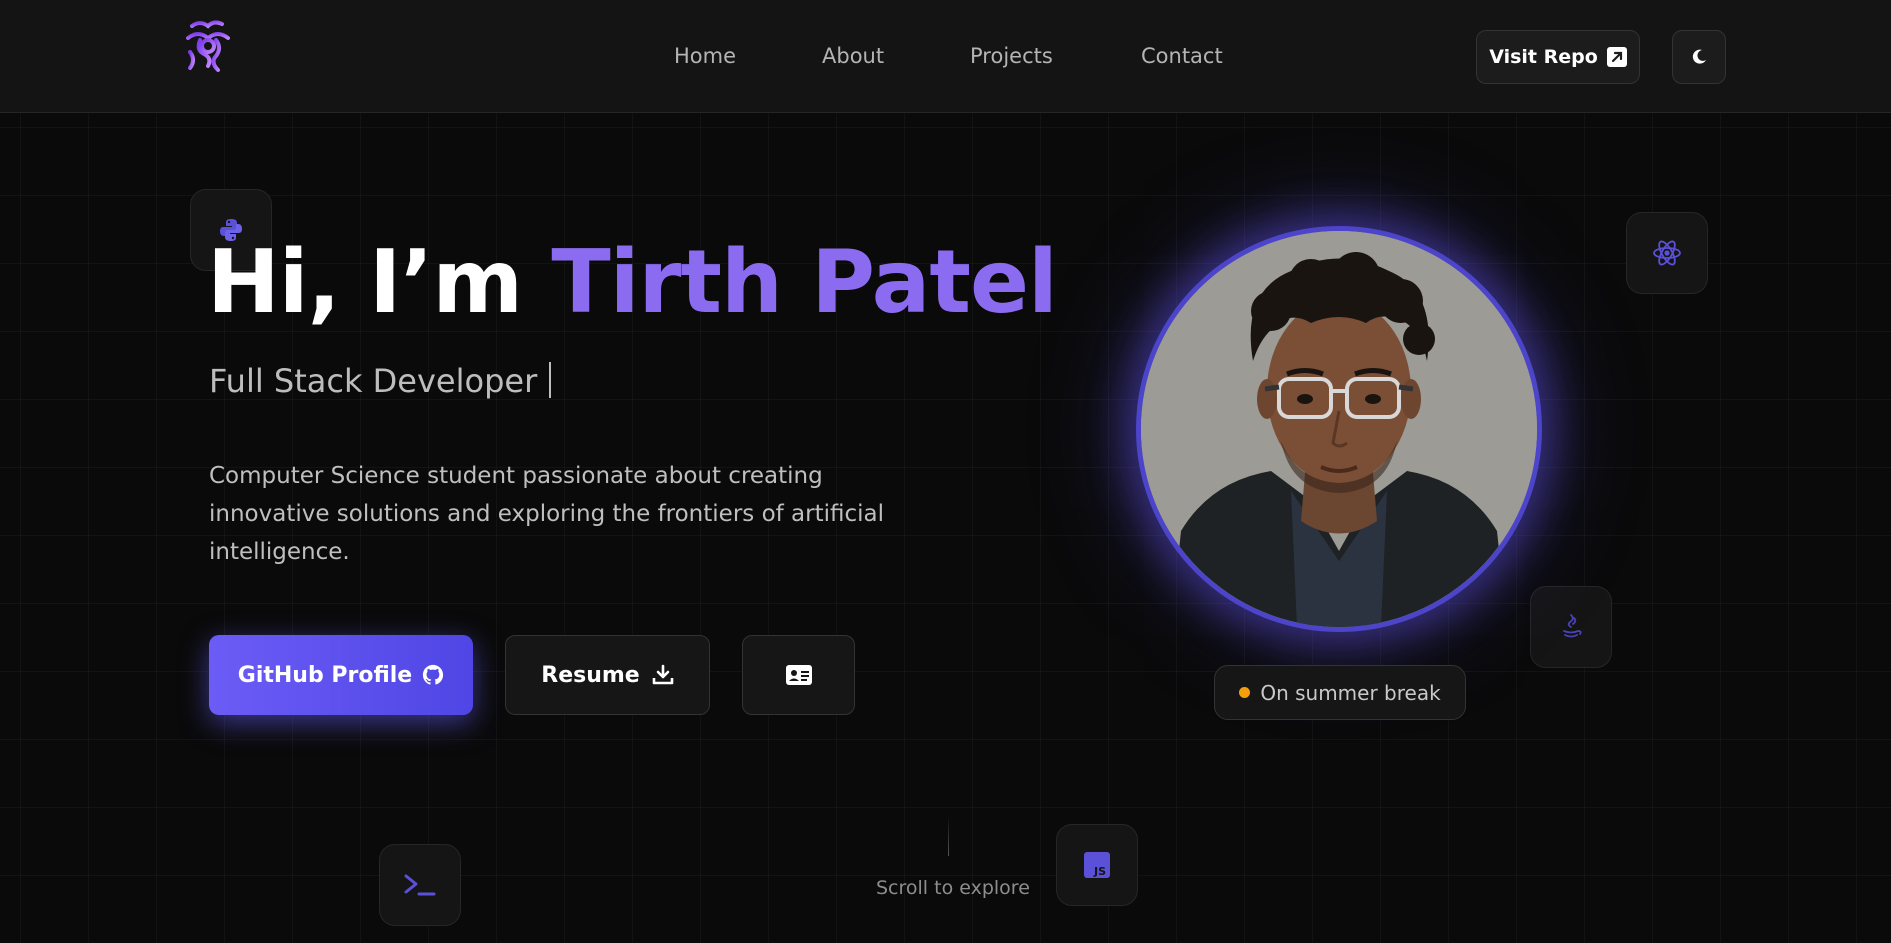 This screenshot has height=943, width=1891. Describe the element at coordinates (1350, 692) in the screenshot. I see `status-text: On summer break` at that location.